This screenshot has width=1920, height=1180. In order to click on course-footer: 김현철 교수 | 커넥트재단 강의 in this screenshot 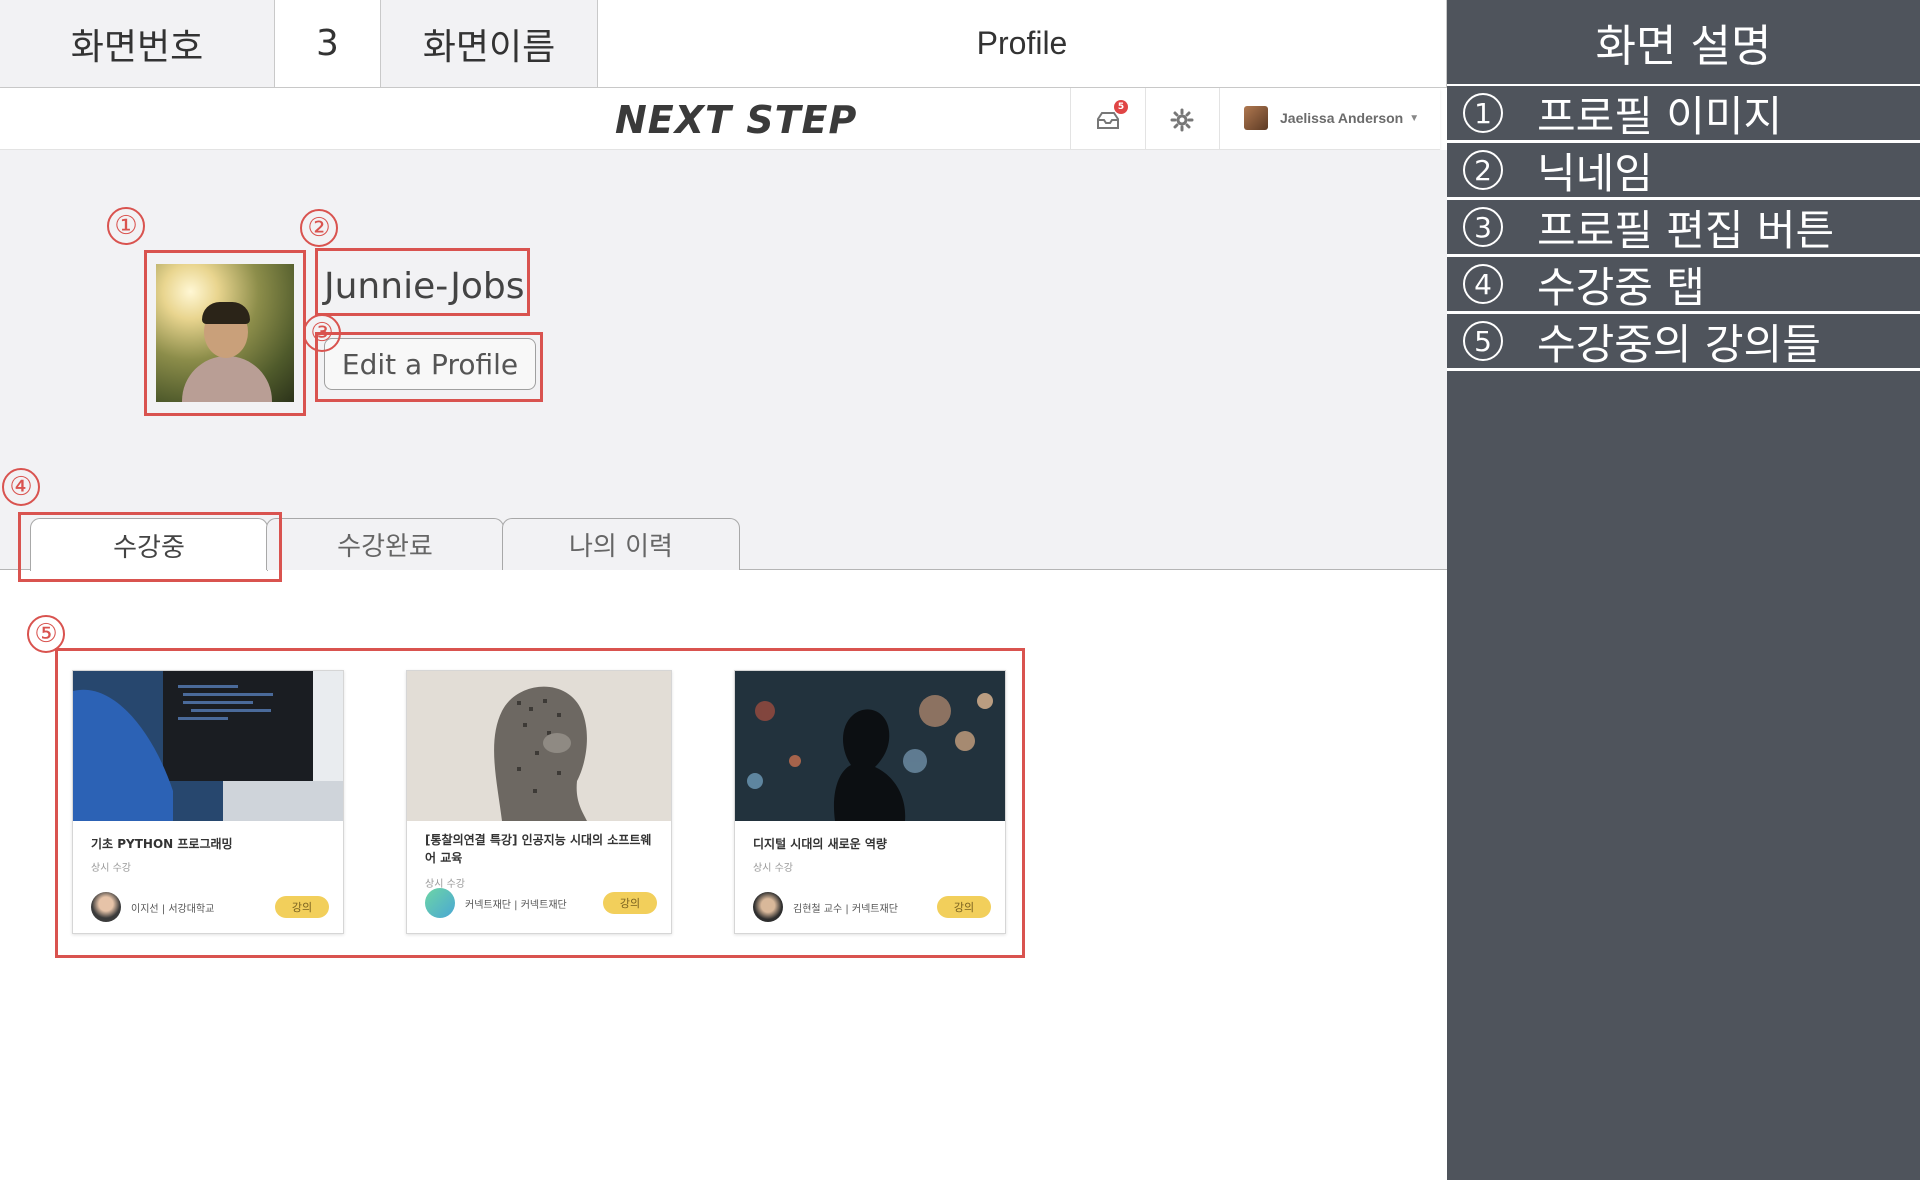, I will do `click(872, 907)`.